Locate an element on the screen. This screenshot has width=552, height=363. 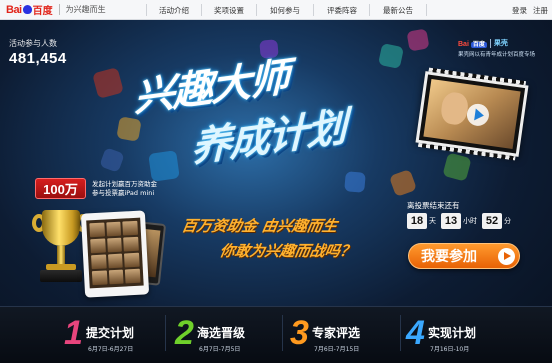
partner-baidu-logo: Bai 百度 is located at coordinates (472, 43).